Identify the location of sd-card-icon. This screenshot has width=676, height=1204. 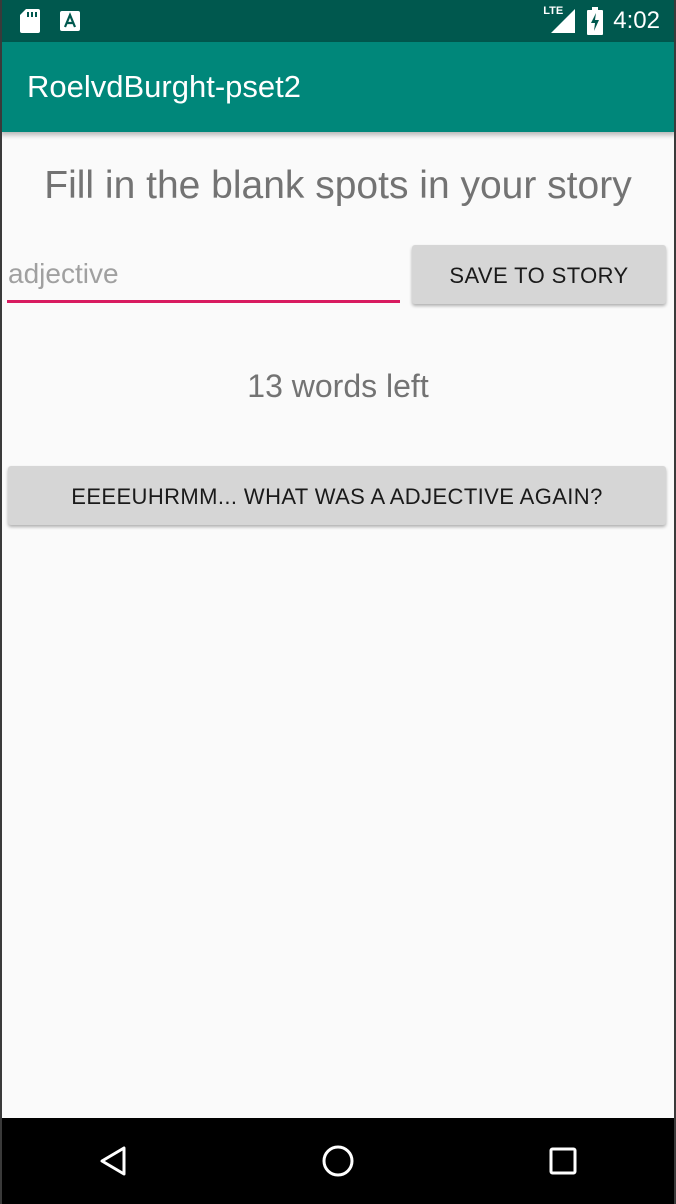
(30, 21).